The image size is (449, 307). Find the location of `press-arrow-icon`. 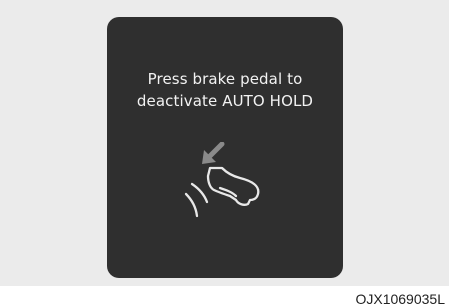

press-arrow-icon is located at coordinates (213, 153).